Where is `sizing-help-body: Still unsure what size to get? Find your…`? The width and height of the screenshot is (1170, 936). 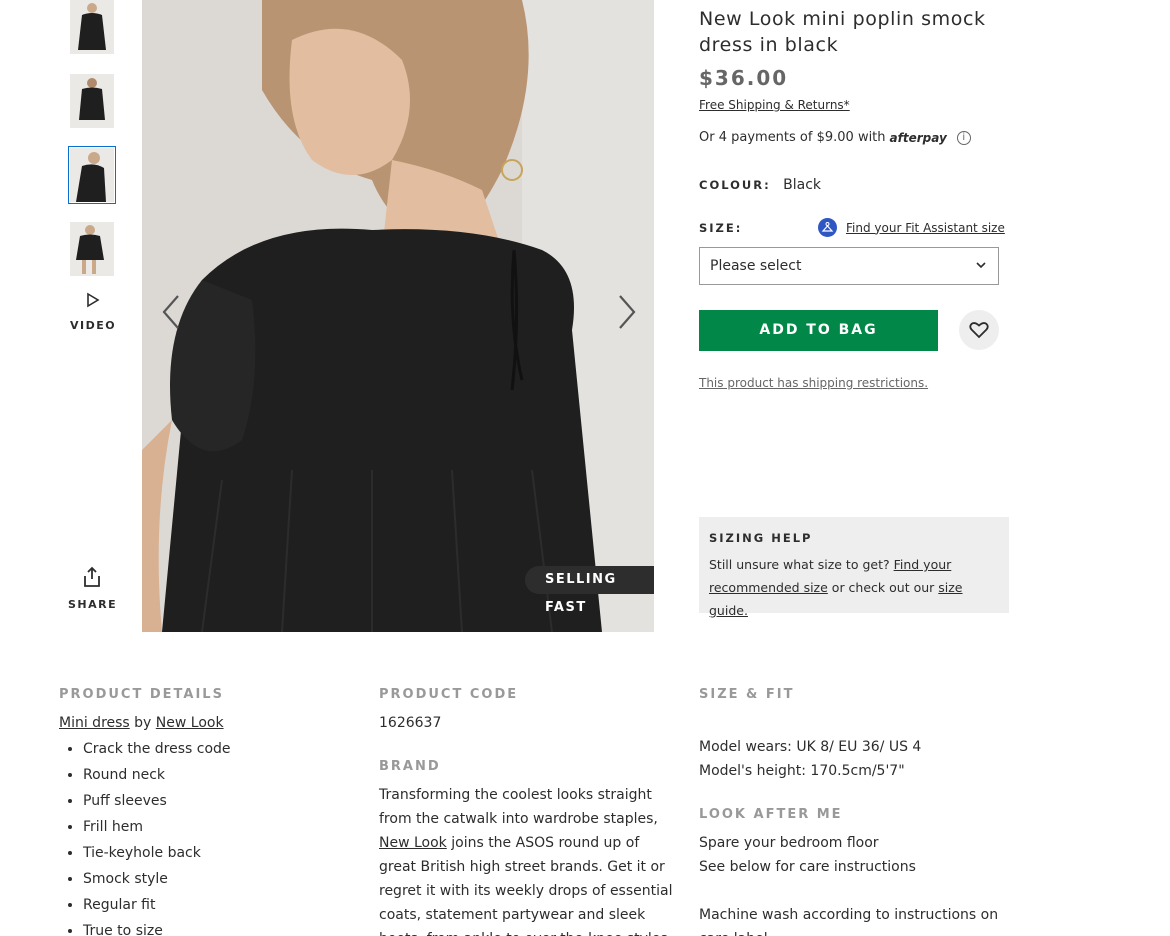
sizing-help-body: Still unsure what size to get? Find your… is located at coordinates (854, 587).